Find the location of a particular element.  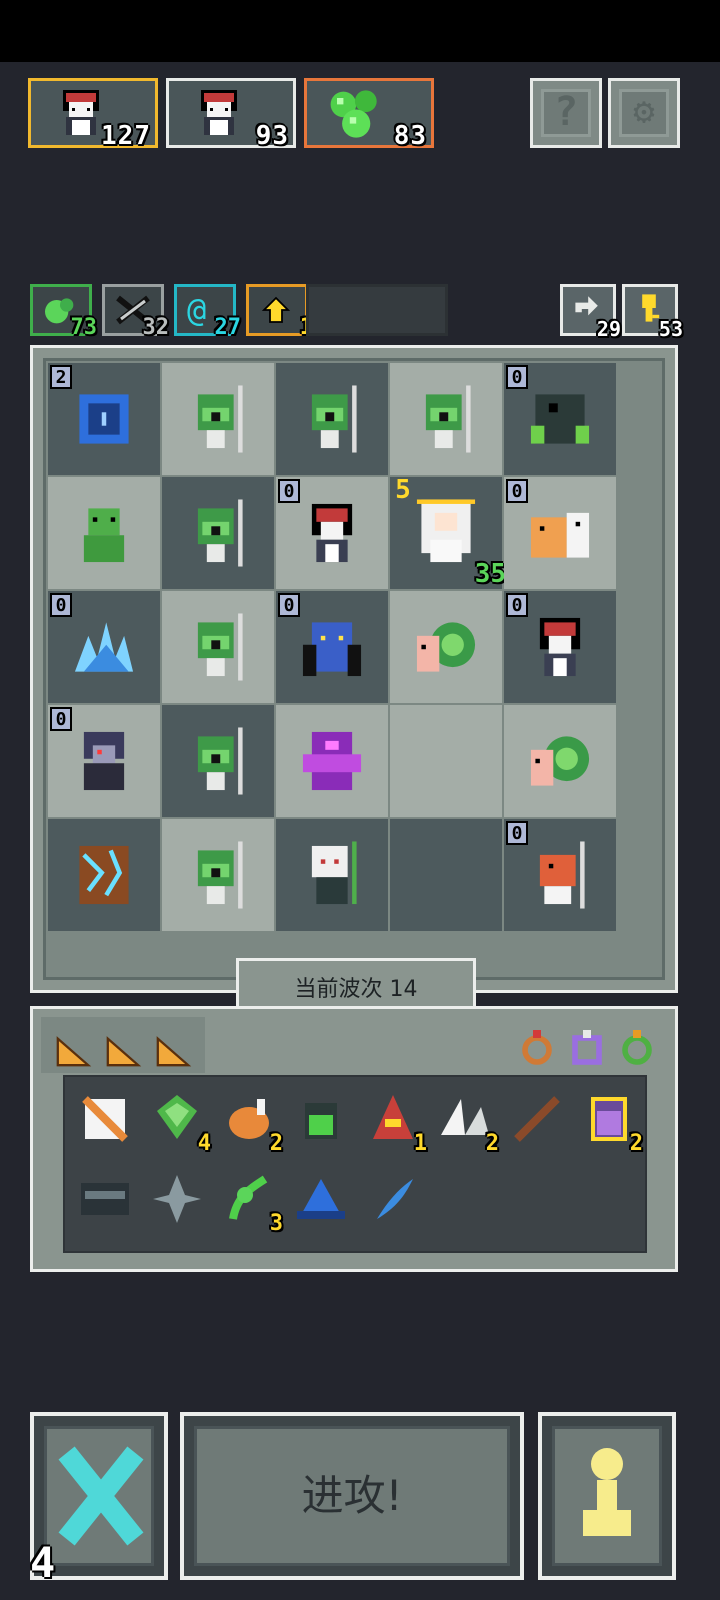

purple-golem-icon is located at coordinates (332, 761).